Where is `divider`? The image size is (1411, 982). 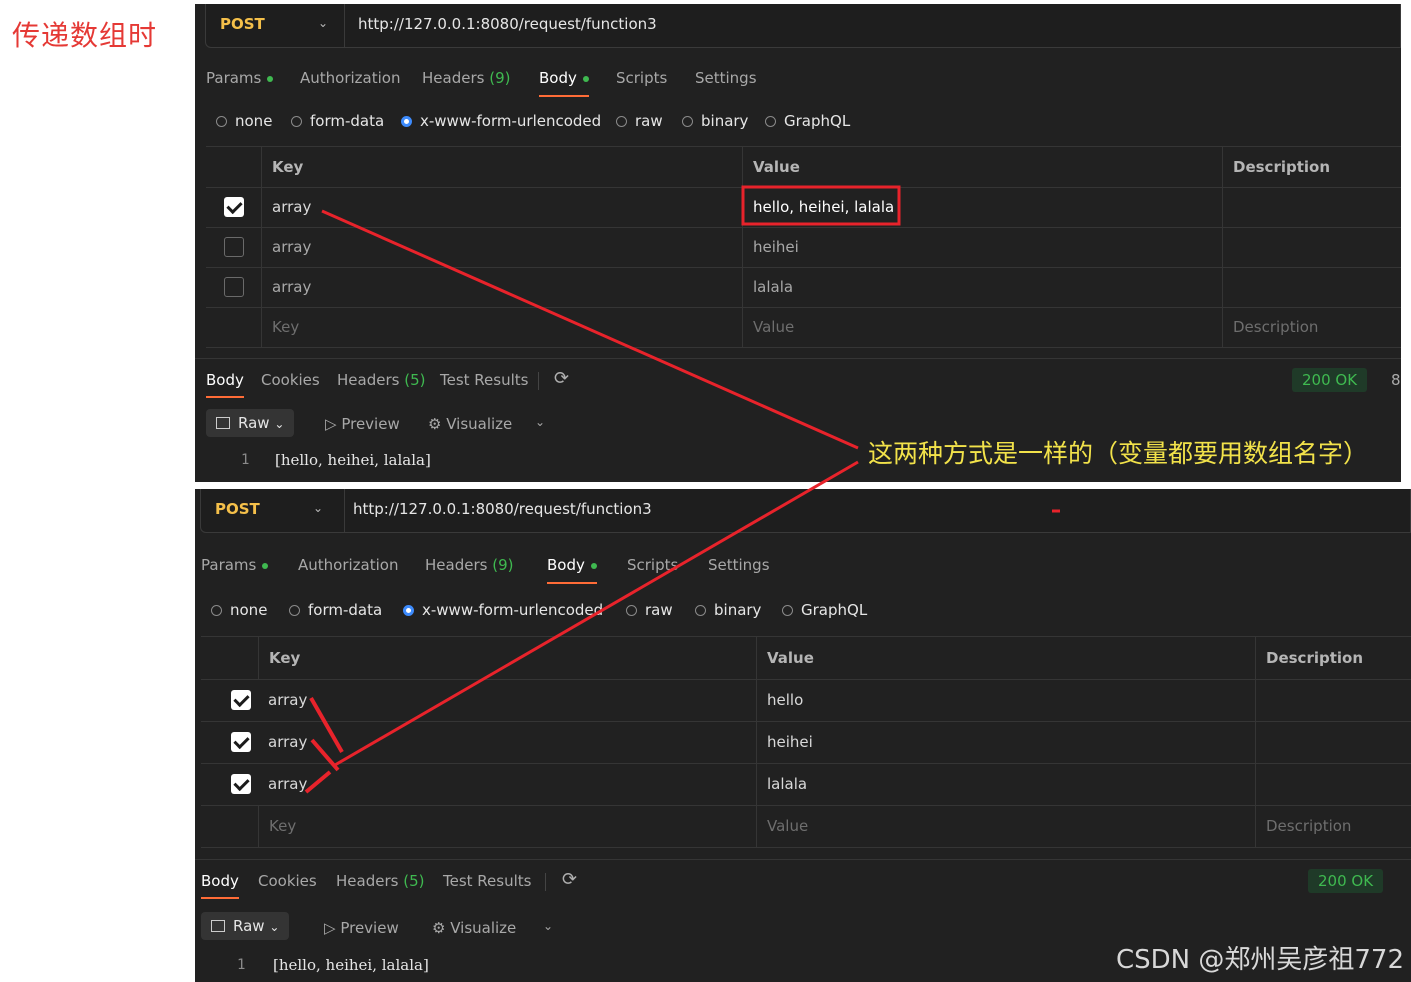
divider is located at coordinates (344, 25).